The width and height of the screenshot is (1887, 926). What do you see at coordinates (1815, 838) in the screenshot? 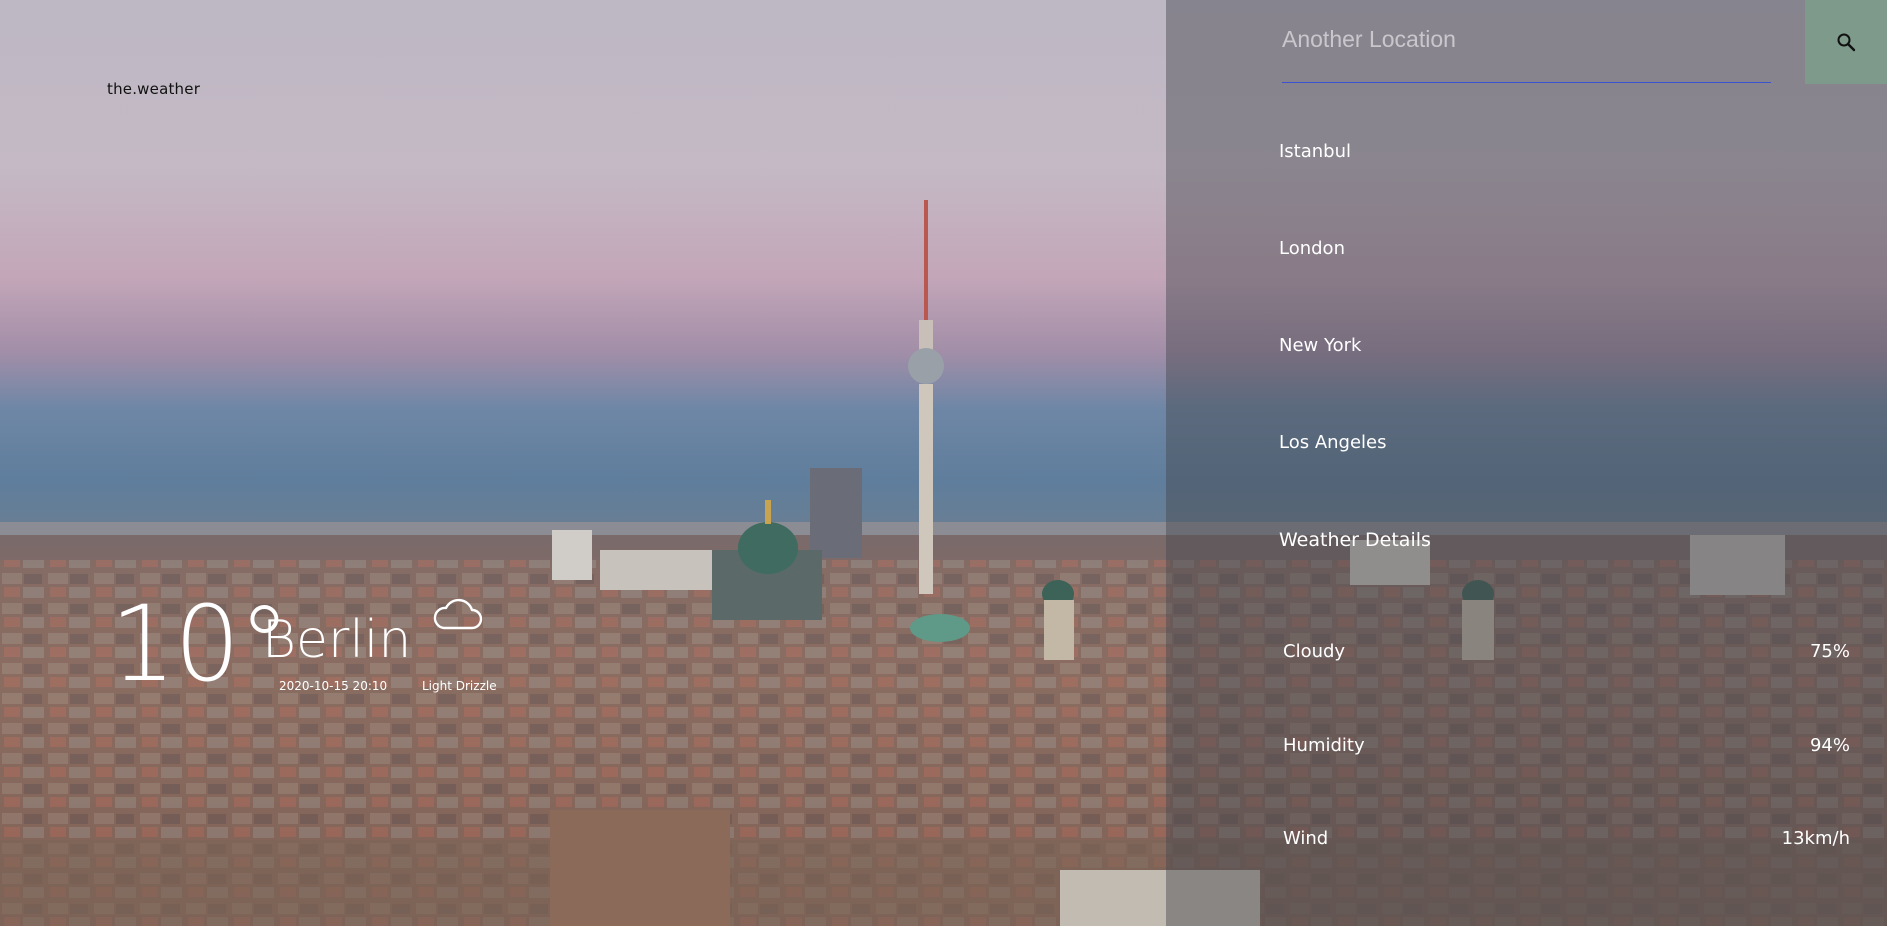
I see `detail-value: 13km/h` at bounding box center [1815, 838].